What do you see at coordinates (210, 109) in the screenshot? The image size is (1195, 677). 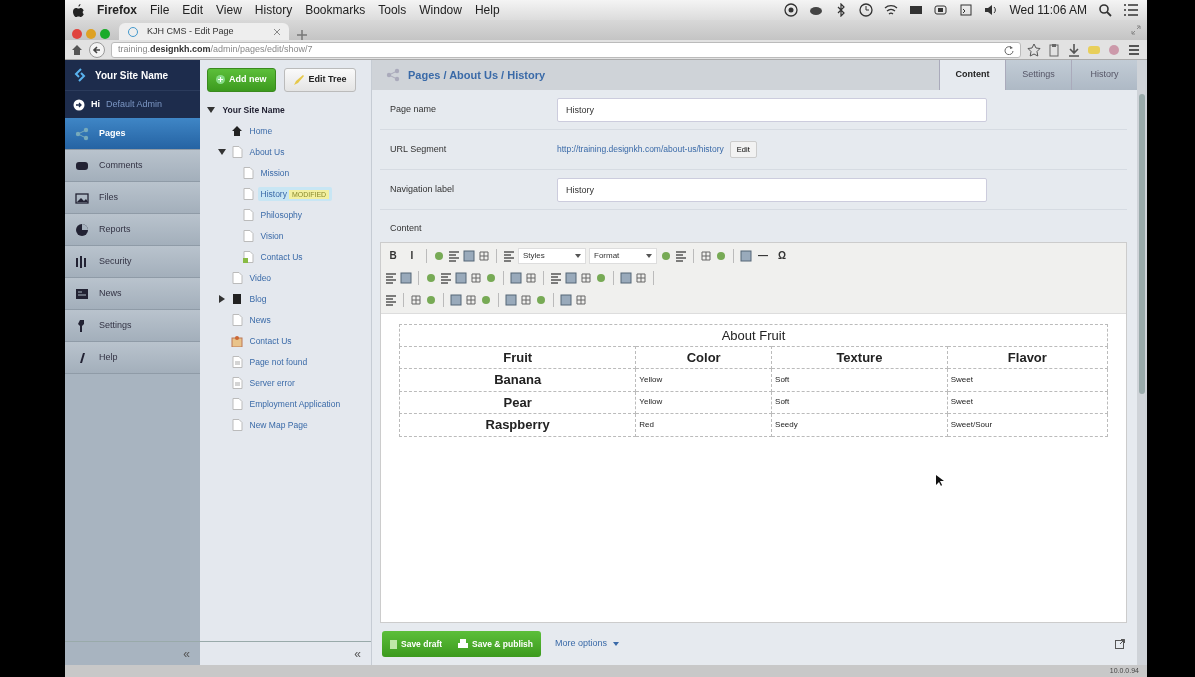 I see `triangle-down-icon` at bounding box center [210, 109].